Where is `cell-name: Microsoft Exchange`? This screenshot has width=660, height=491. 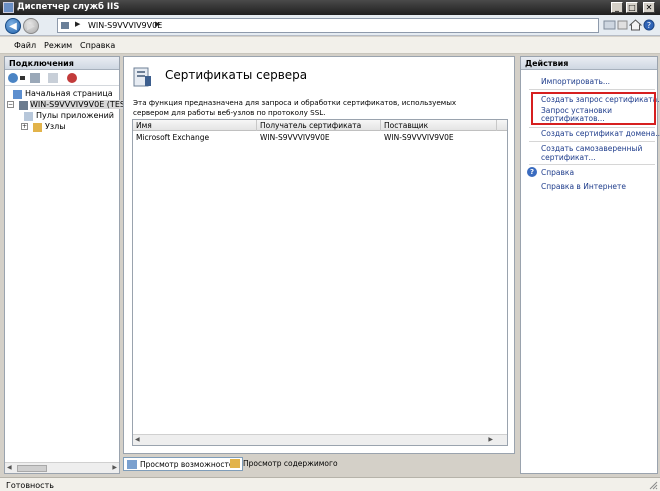 cell-name: Microsoft Exchange is located at coordinates (173, 137).